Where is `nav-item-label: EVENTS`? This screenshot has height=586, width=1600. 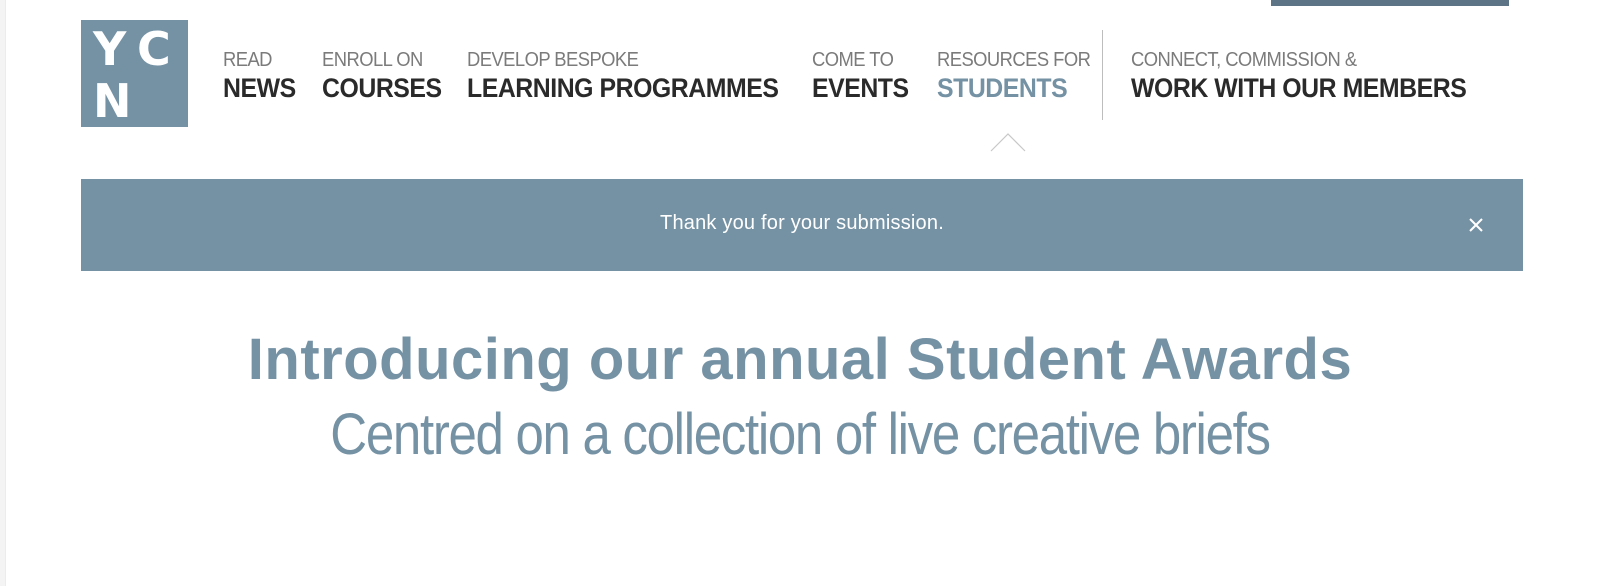
nav-item-label: EVENTS is located at coordinates (860, 88).